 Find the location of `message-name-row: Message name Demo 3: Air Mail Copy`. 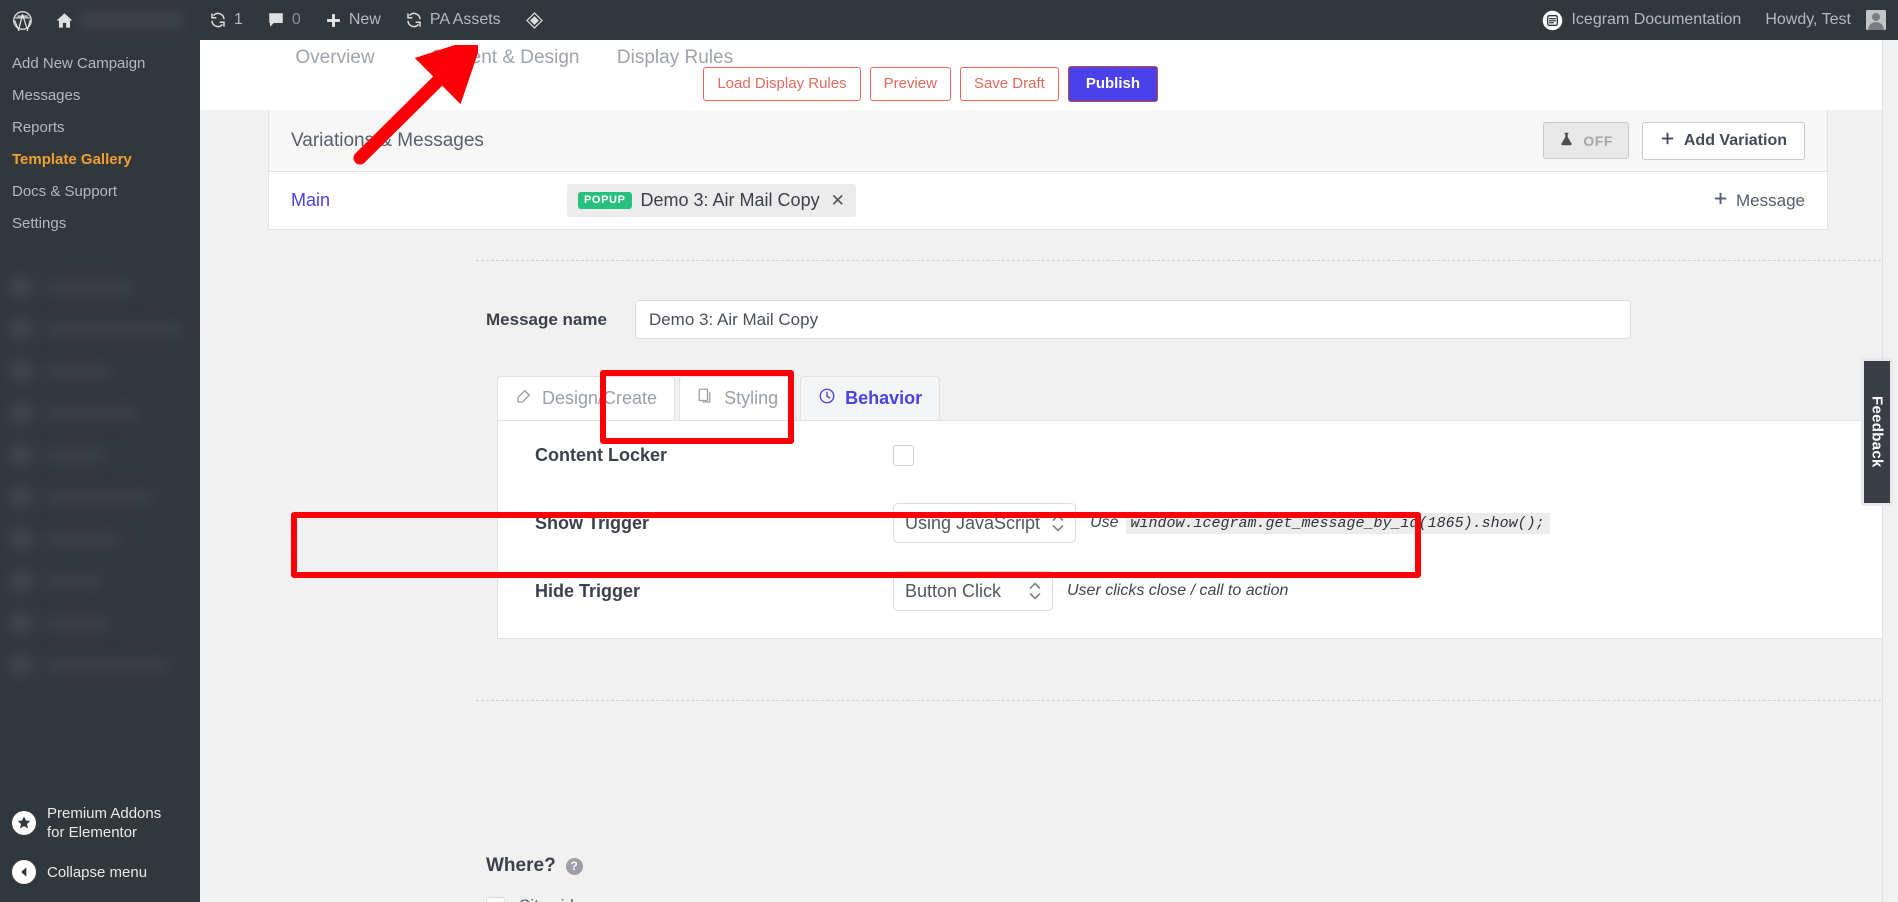

message-name-row: Message name Demo 3: Air Mail Copy is located at coordinates (1058, 319).